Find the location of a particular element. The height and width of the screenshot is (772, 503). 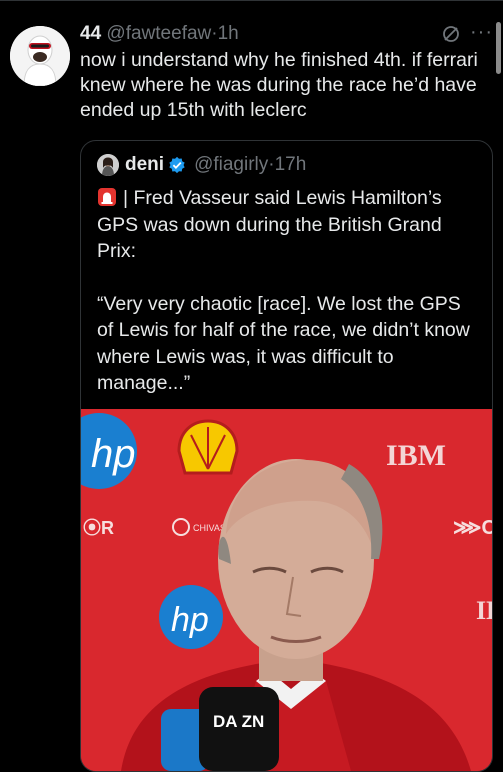

quoted-avatar is located at coordinates (108, 165).